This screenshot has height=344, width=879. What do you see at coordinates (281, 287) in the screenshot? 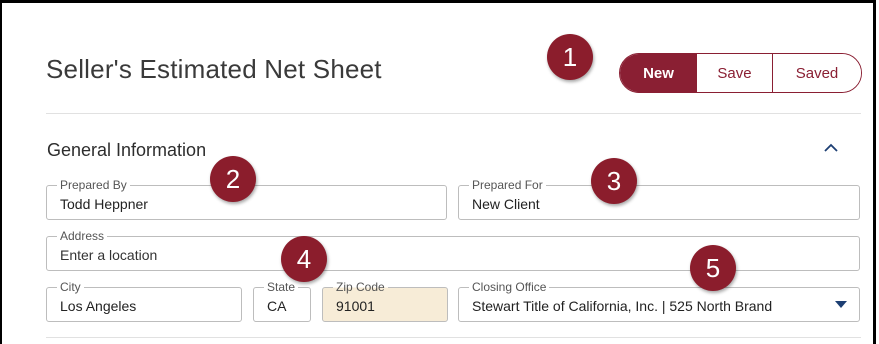
I see `state-label: State` at bounding box center [281, 287].